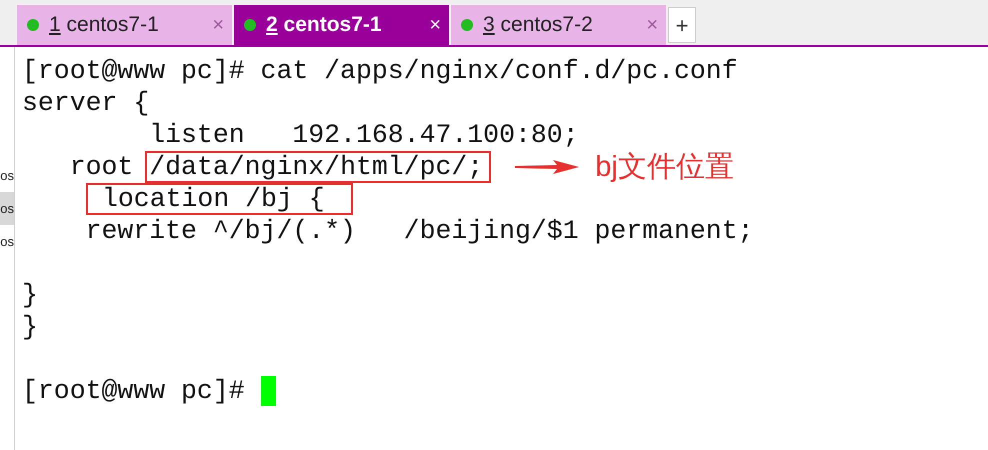 Image resolution: width=988 pixels, height=450 pixels. Describe the element at coordinates (380, 71) in the screenshot. I see `terminal-line: [root@www pc]# cat /apps/nginx/conf.d/pc.conf` at that location.